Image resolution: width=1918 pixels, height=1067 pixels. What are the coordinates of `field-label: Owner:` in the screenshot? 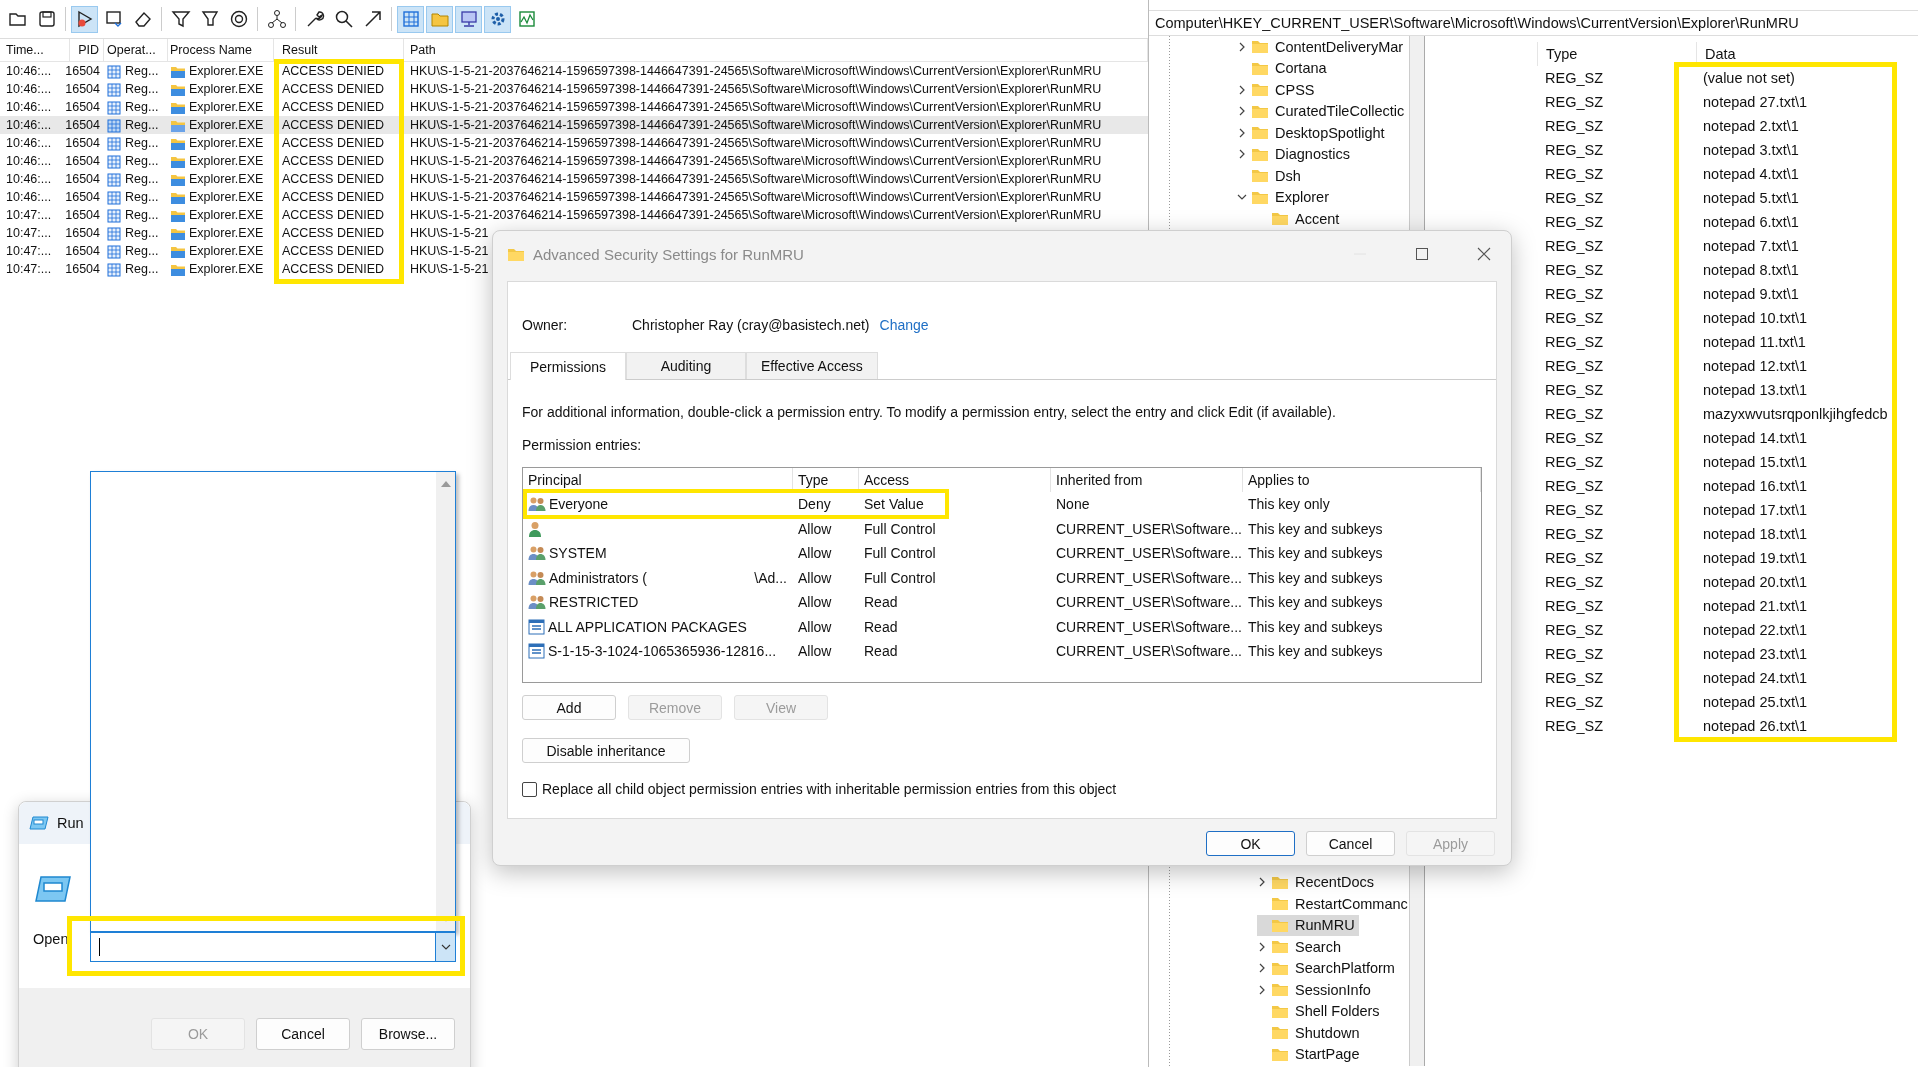 It's located at (545, 325).